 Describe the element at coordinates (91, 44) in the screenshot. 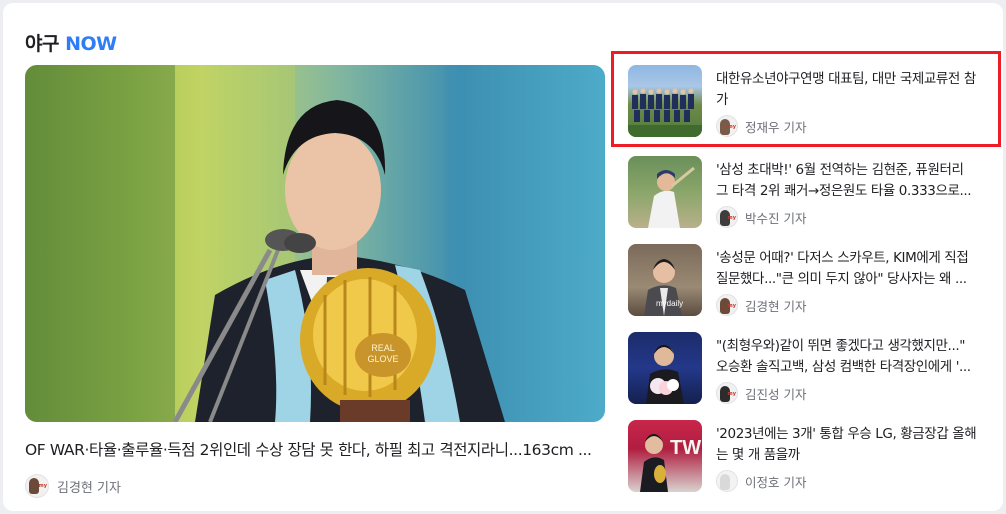

I see `section-title-accent: NOW` at that location.